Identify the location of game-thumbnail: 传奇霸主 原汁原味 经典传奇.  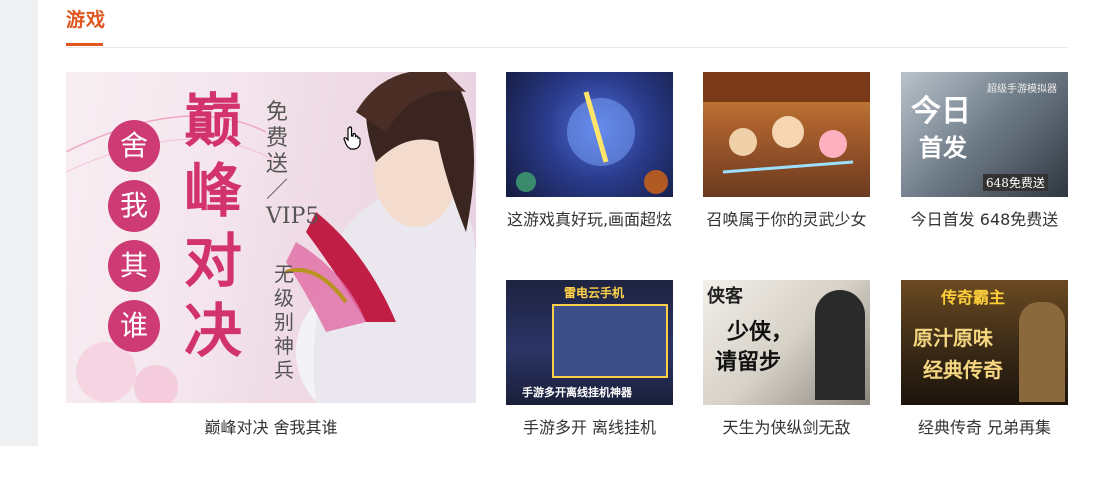
(984, 342).